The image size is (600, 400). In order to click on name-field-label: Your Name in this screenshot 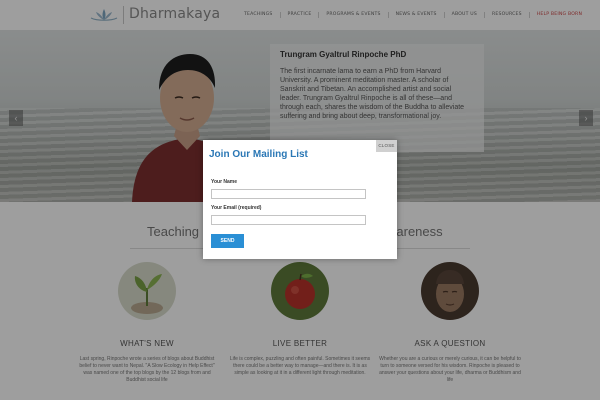, I will do `click(224, 182)`.